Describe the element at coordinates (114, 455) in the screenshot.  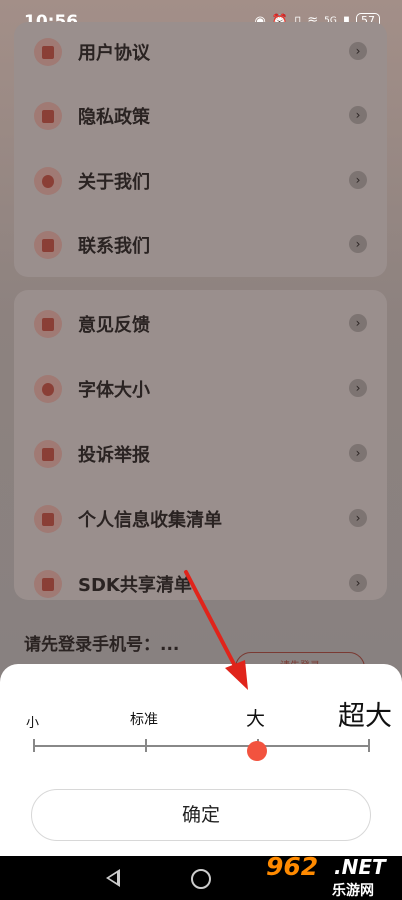
I see `menu-item-label: 投诉举报` at that location.